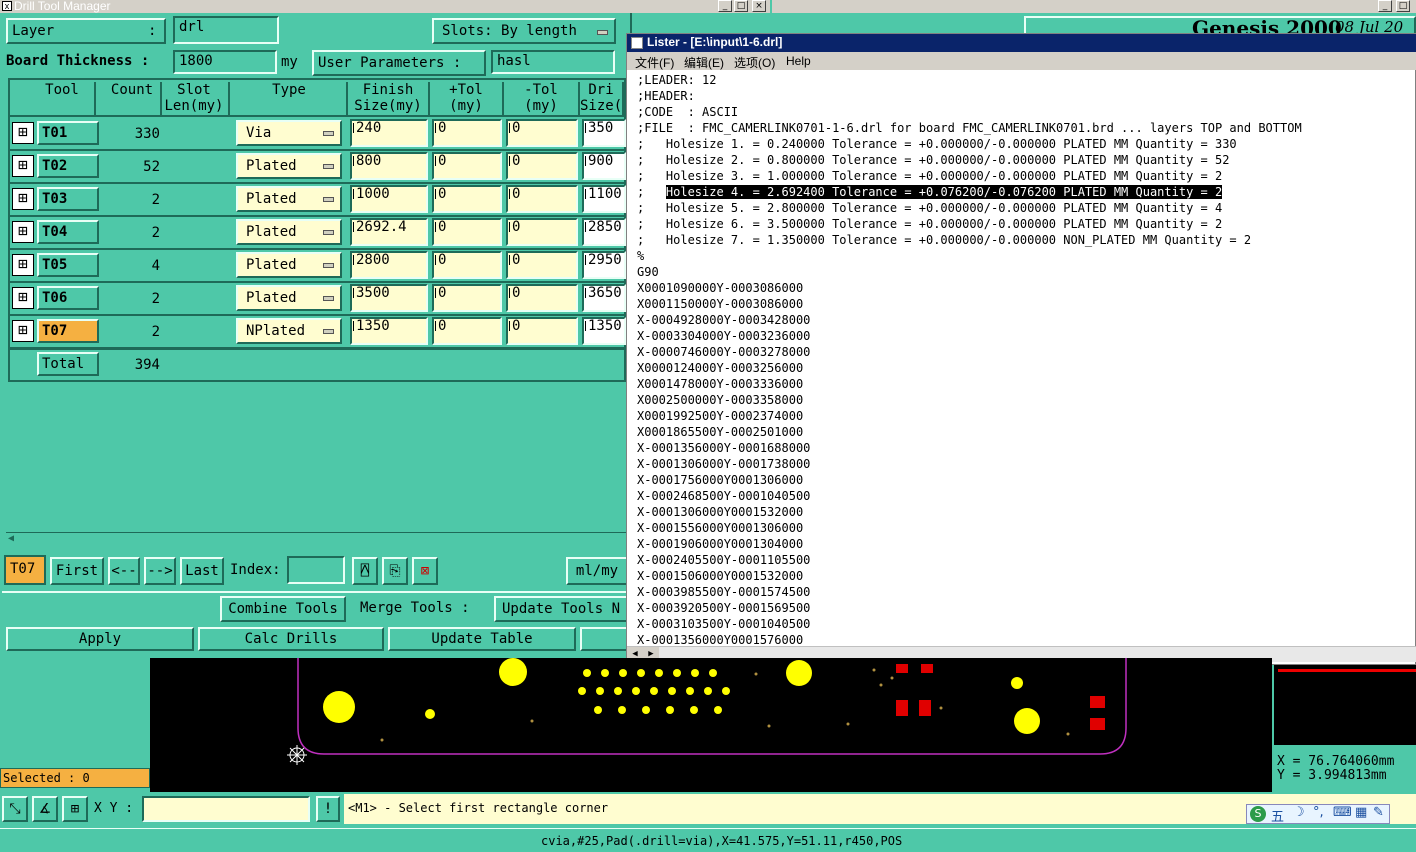  What do you see at coordinates (291, 639) in the screenshot?
I see `calc-drills-button: Calc Drills` at bounding box center [291, 639].